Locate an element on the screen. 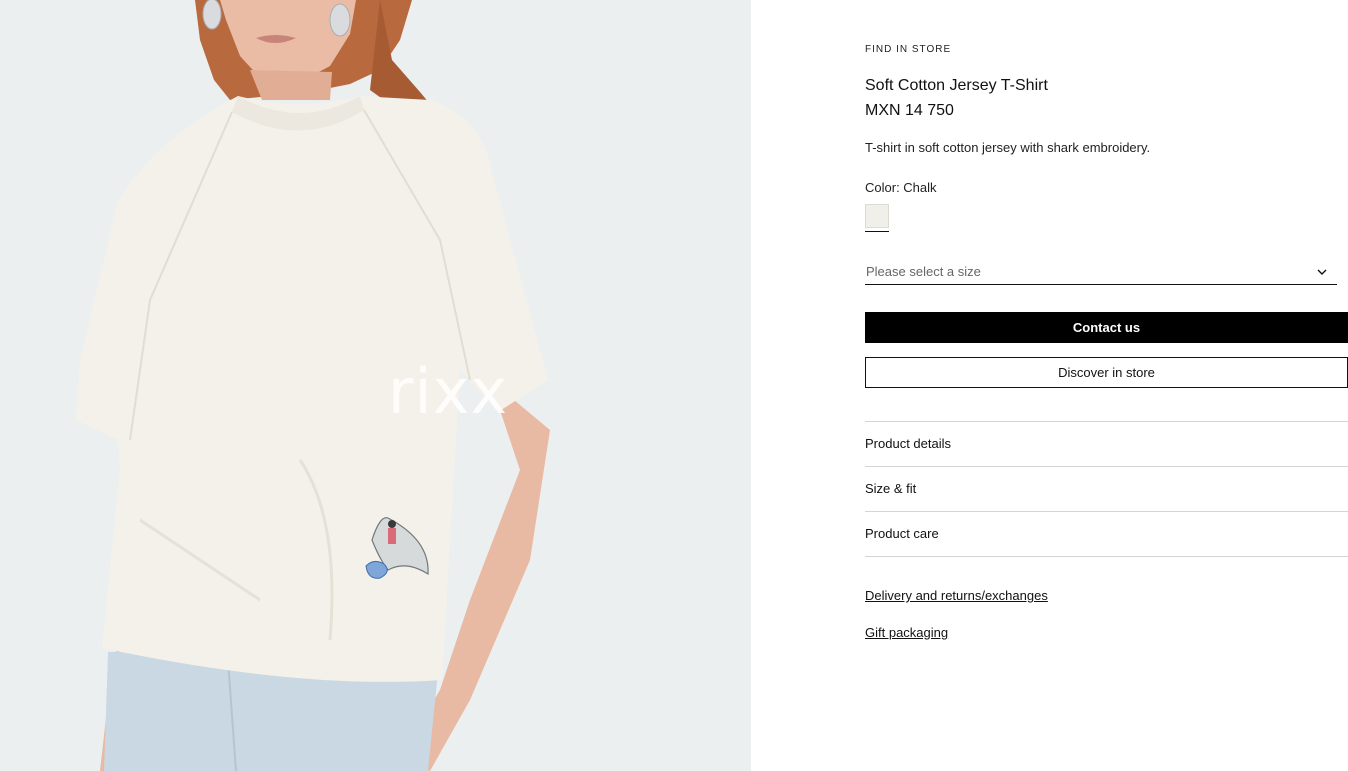  color-swatch-chalk is located at coordinates (877, 216).